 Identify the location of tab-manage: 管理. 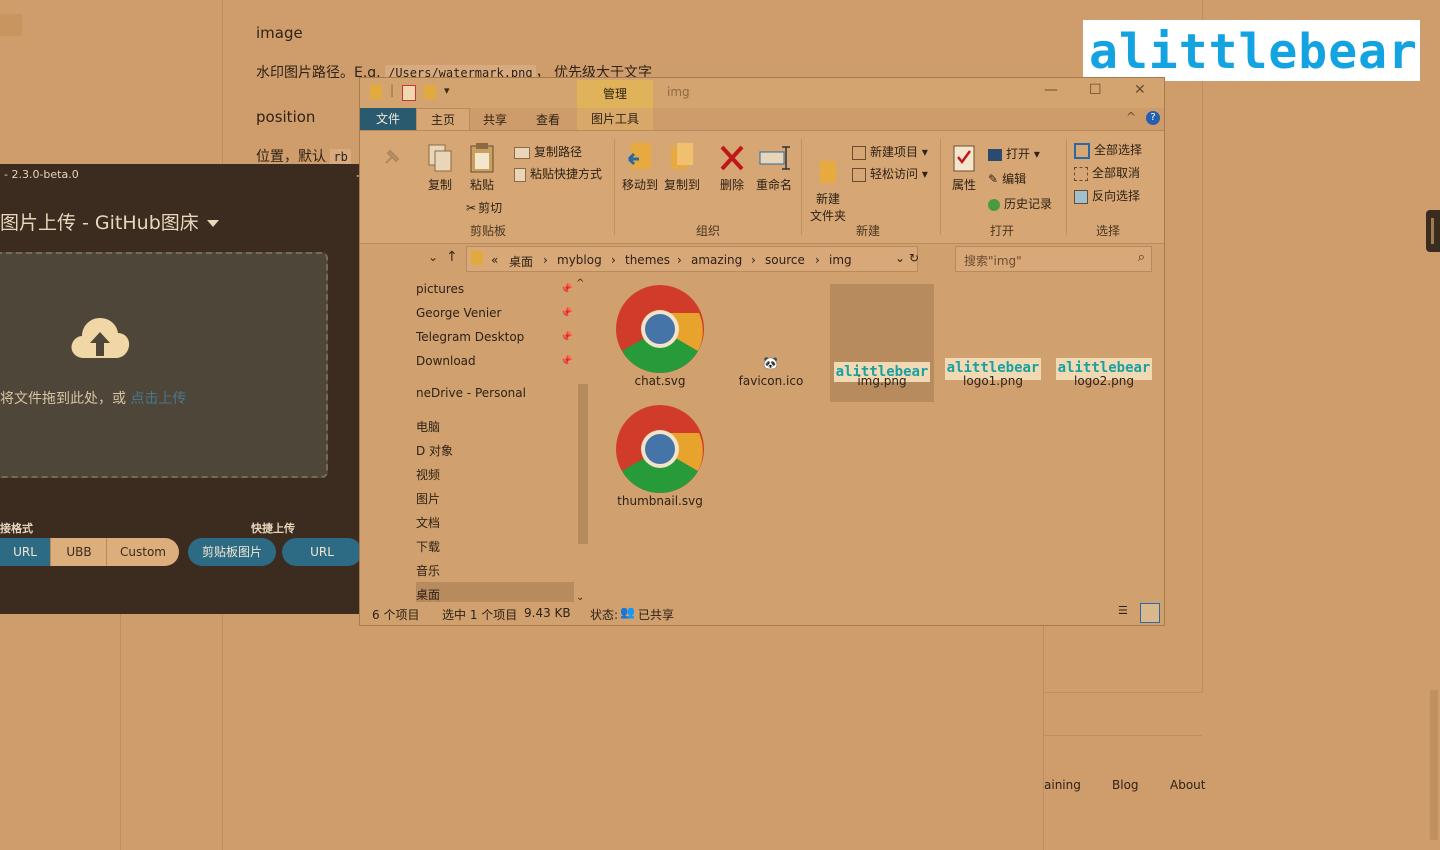
(615, 94).